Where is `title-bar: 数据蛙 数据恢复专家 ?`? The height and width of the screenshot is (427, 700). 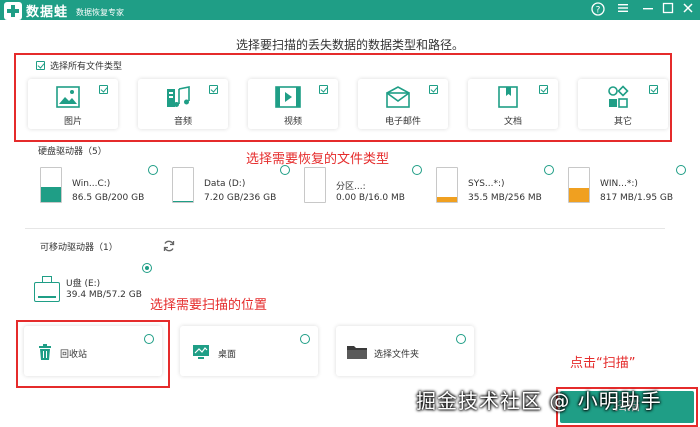
title-bar: 数据蛙 数据恢复专家 ? is located at coordinates (350, 10).